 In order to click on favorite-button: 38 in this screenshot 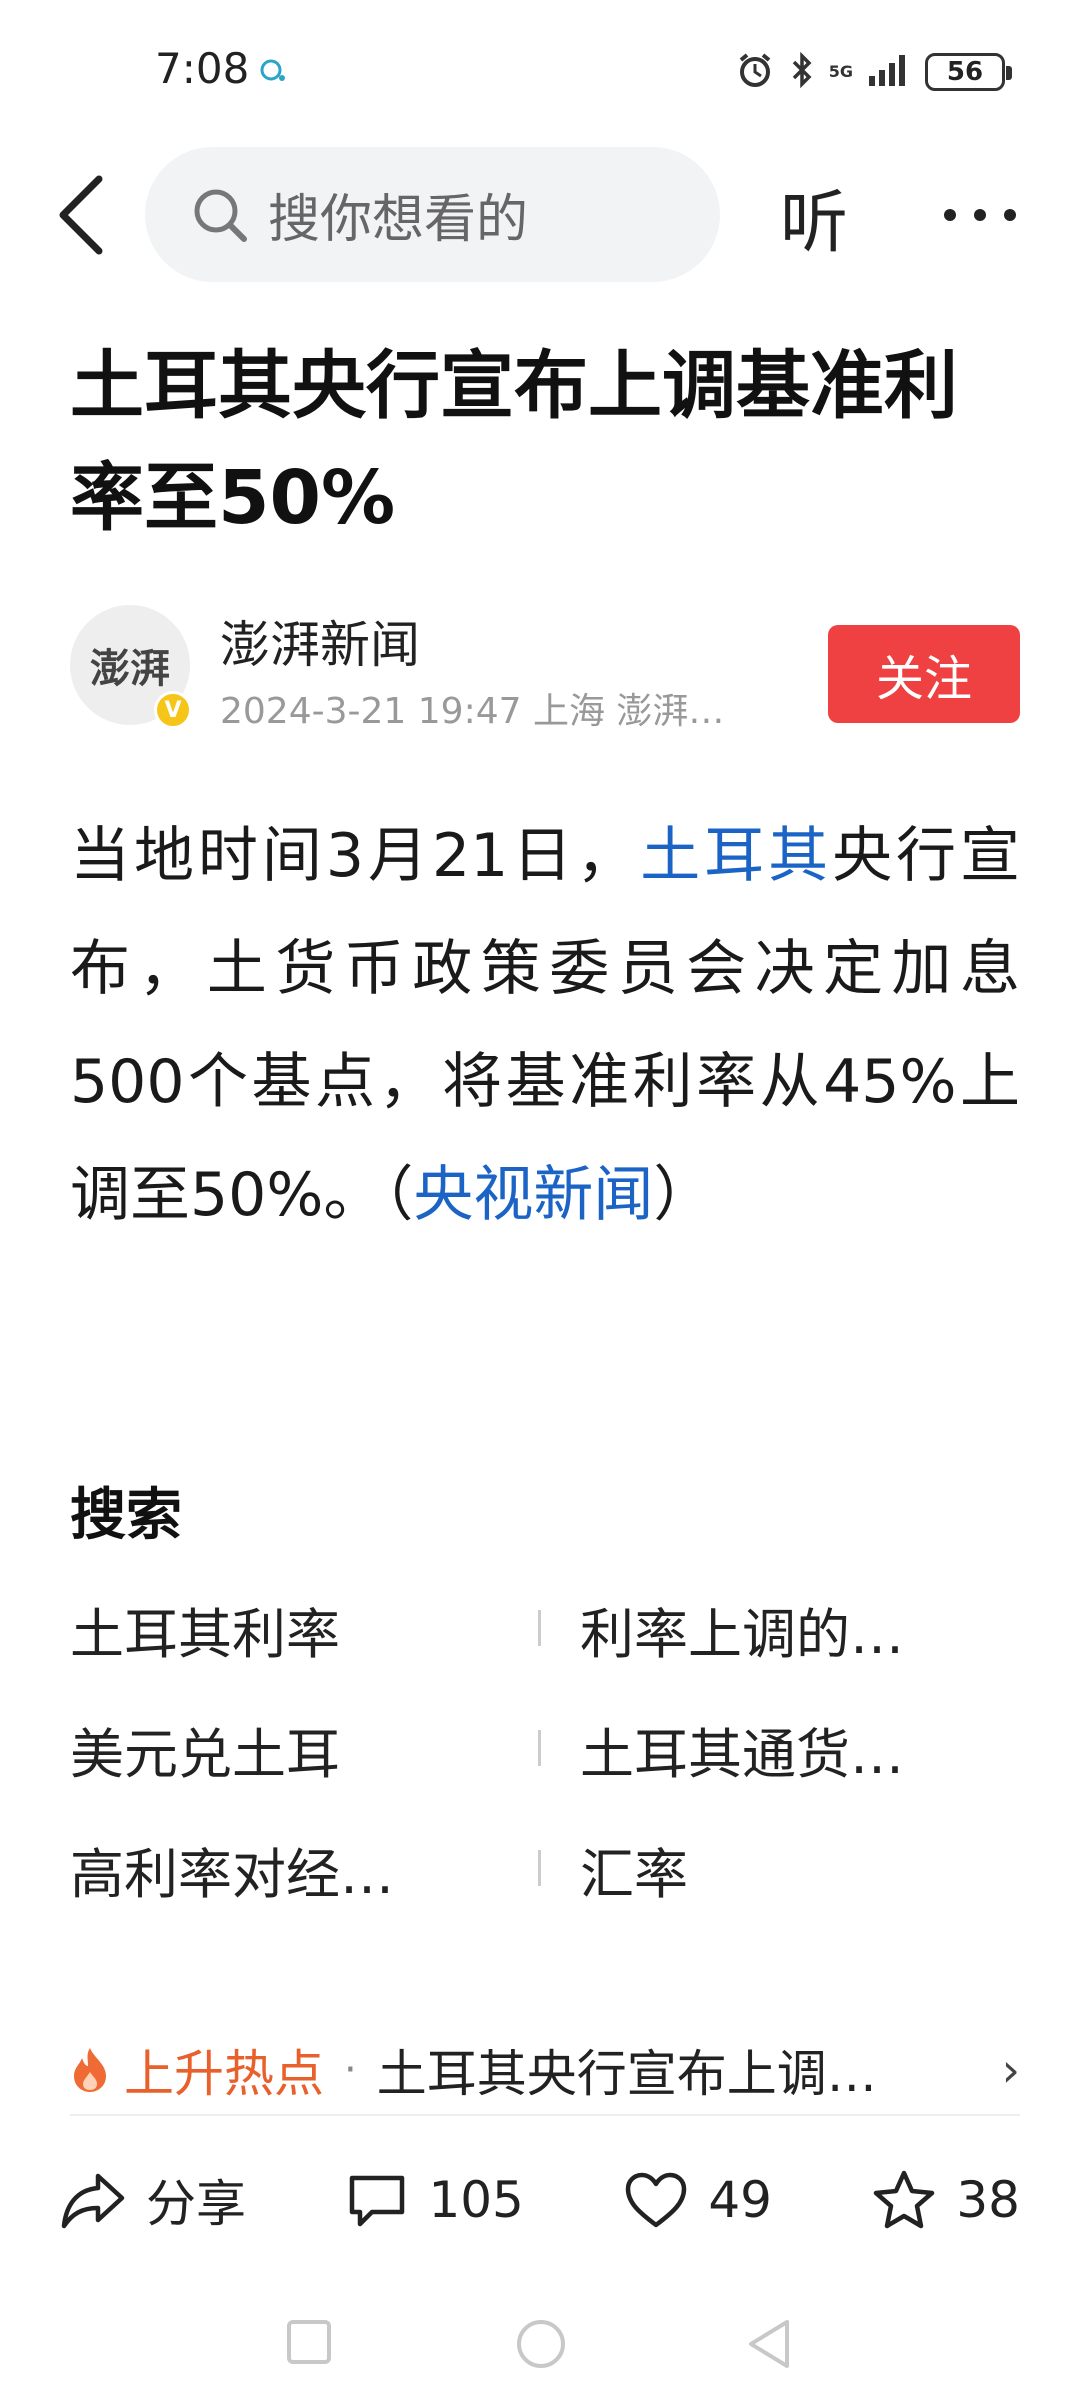, I will do `click(946, 2200)`.